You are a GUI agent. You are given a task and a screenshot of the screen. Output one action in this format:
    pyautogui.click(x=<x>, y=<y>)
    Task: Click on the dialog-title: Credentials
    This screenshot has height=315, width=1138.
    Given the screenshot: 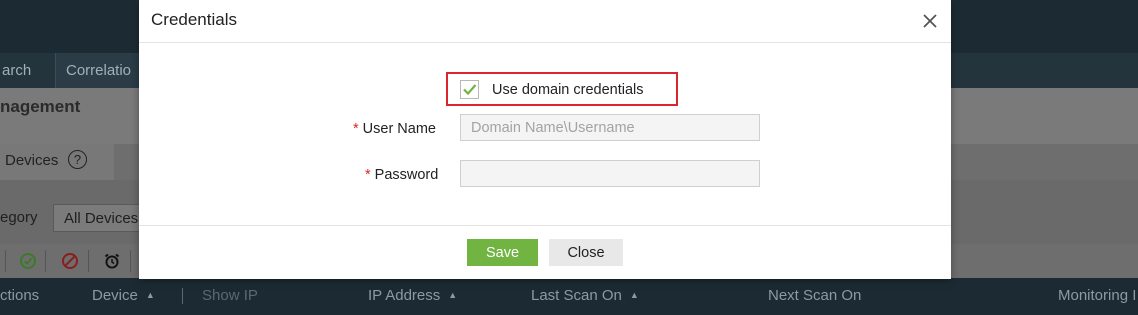 What is the action you would take?
    pyautogui.click(x=194, y=19)
    